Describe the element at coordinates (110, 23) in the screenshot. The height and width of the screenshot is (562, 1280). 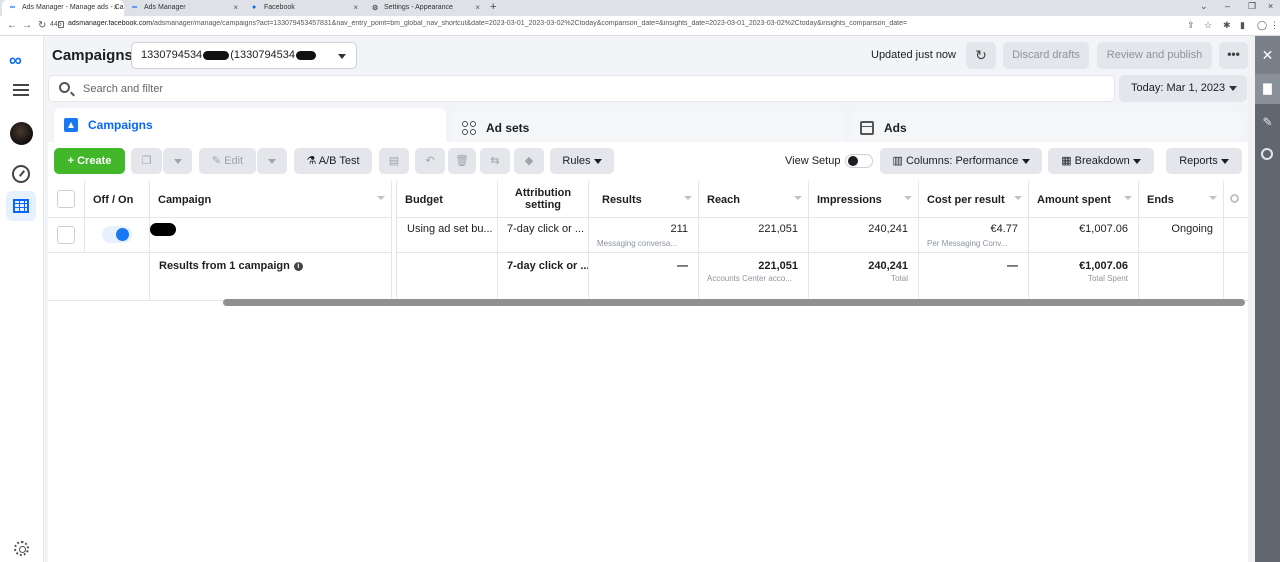
I see `url-host: adsmanager.facebook.com` at that location.